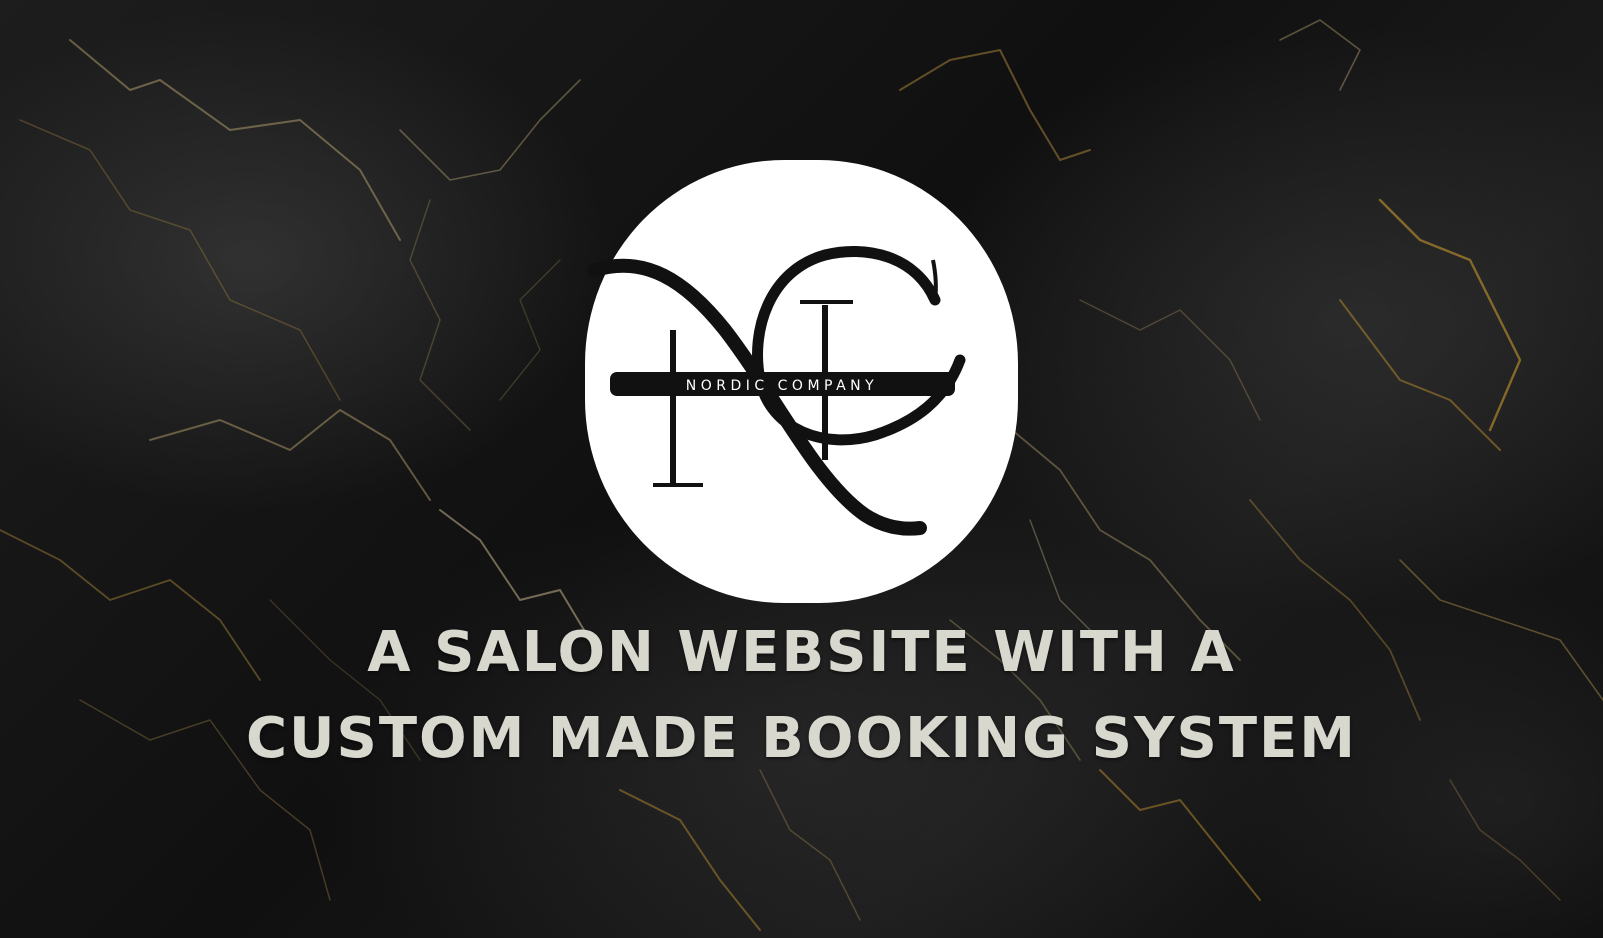  I want to click on headline-line-1: A SALON WEBSITE WITH A, so click(801, 652).